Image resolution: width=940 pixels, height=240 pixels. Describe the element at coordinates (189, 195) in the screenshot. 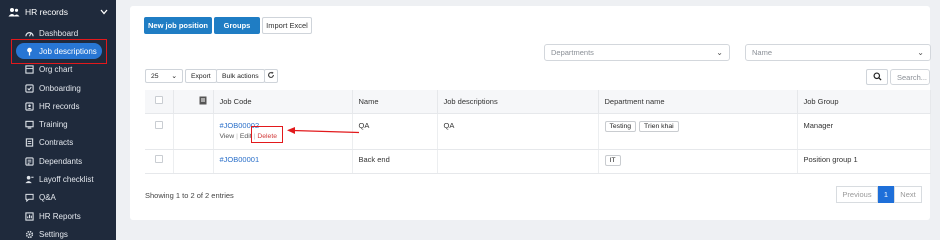

I see `entries-summary: Showing 1 to 2 of 2 entries` at that location.